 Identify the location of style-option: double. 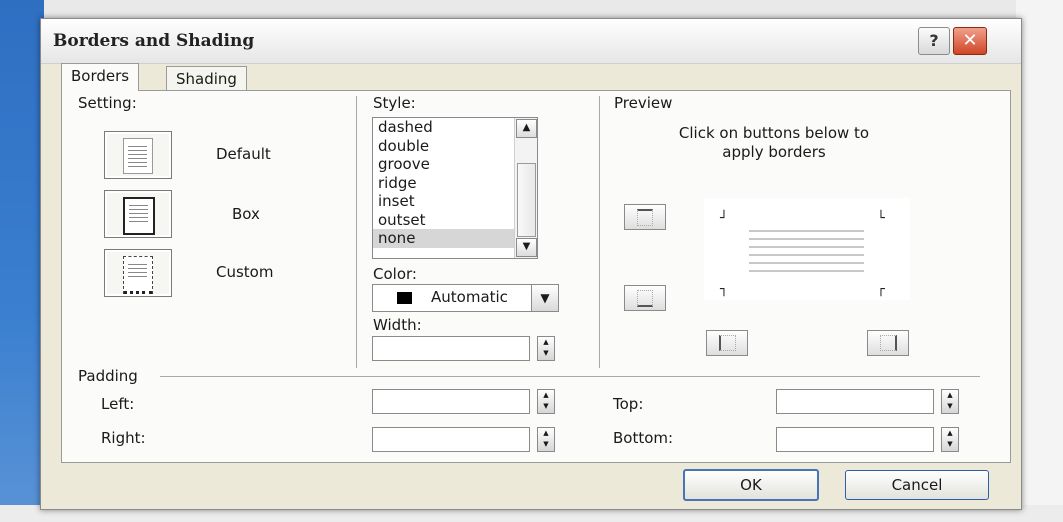
(448, 146).